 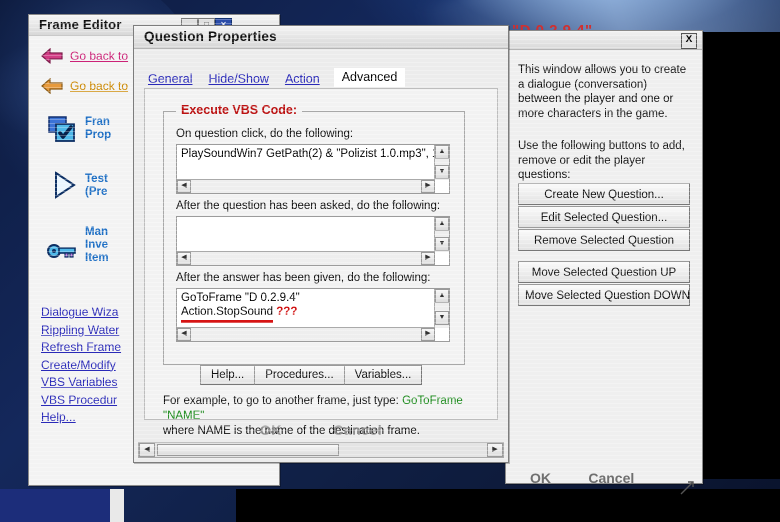 I want to click on after-answer-given-value: GoToFrame "D 0.2.9.4", so click(x=240, y=298).